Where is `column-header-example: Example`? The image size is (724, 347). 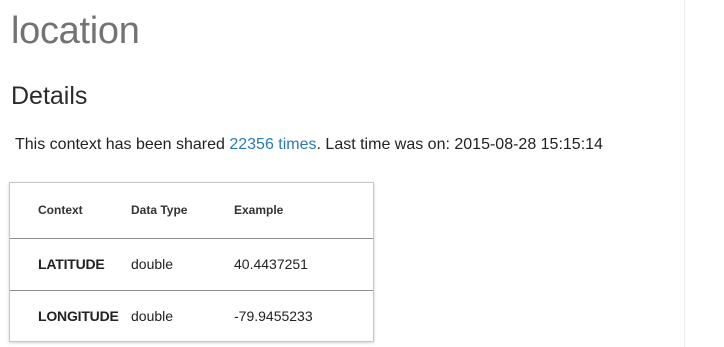 column-header-example: Example is located at coordinates (303, 211).